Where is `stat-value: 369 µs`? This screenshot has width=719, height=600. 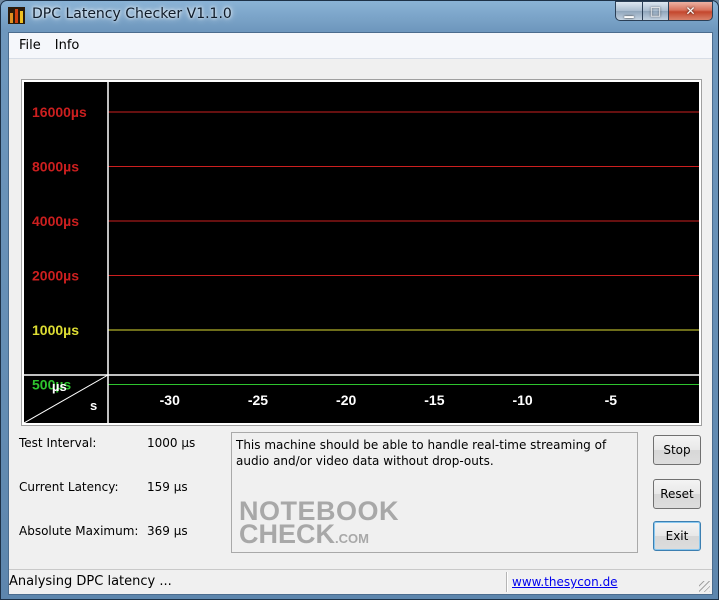
stat-value: 369 µs is located at coordinates (167, 531).